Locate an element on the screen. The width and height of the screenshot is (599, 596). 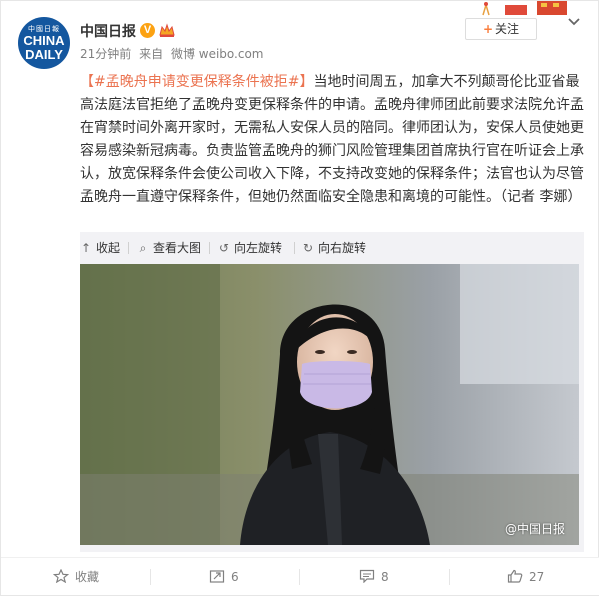
repost-icon is located at coordinates (217, 576).